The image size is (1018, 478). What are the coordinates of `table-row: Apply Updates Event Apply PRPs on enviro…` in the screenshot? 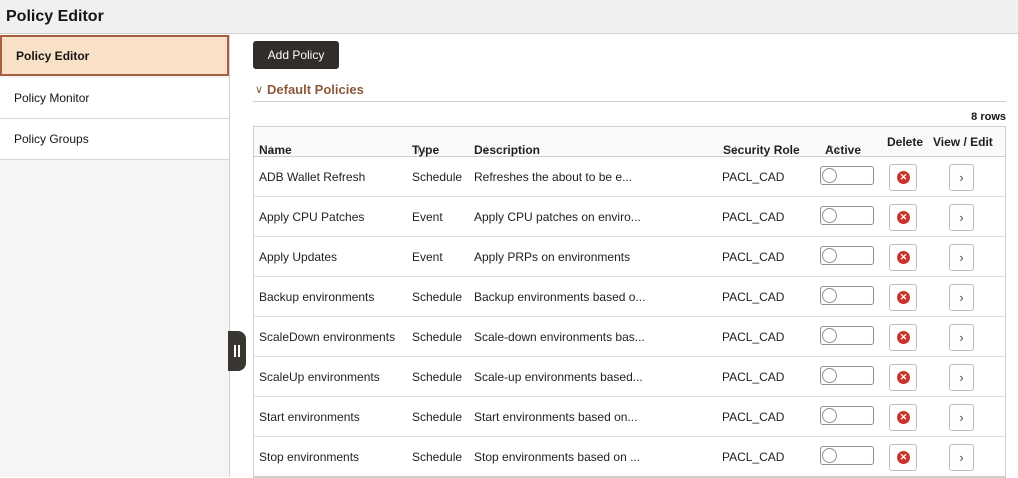 It's located at (629, 257).